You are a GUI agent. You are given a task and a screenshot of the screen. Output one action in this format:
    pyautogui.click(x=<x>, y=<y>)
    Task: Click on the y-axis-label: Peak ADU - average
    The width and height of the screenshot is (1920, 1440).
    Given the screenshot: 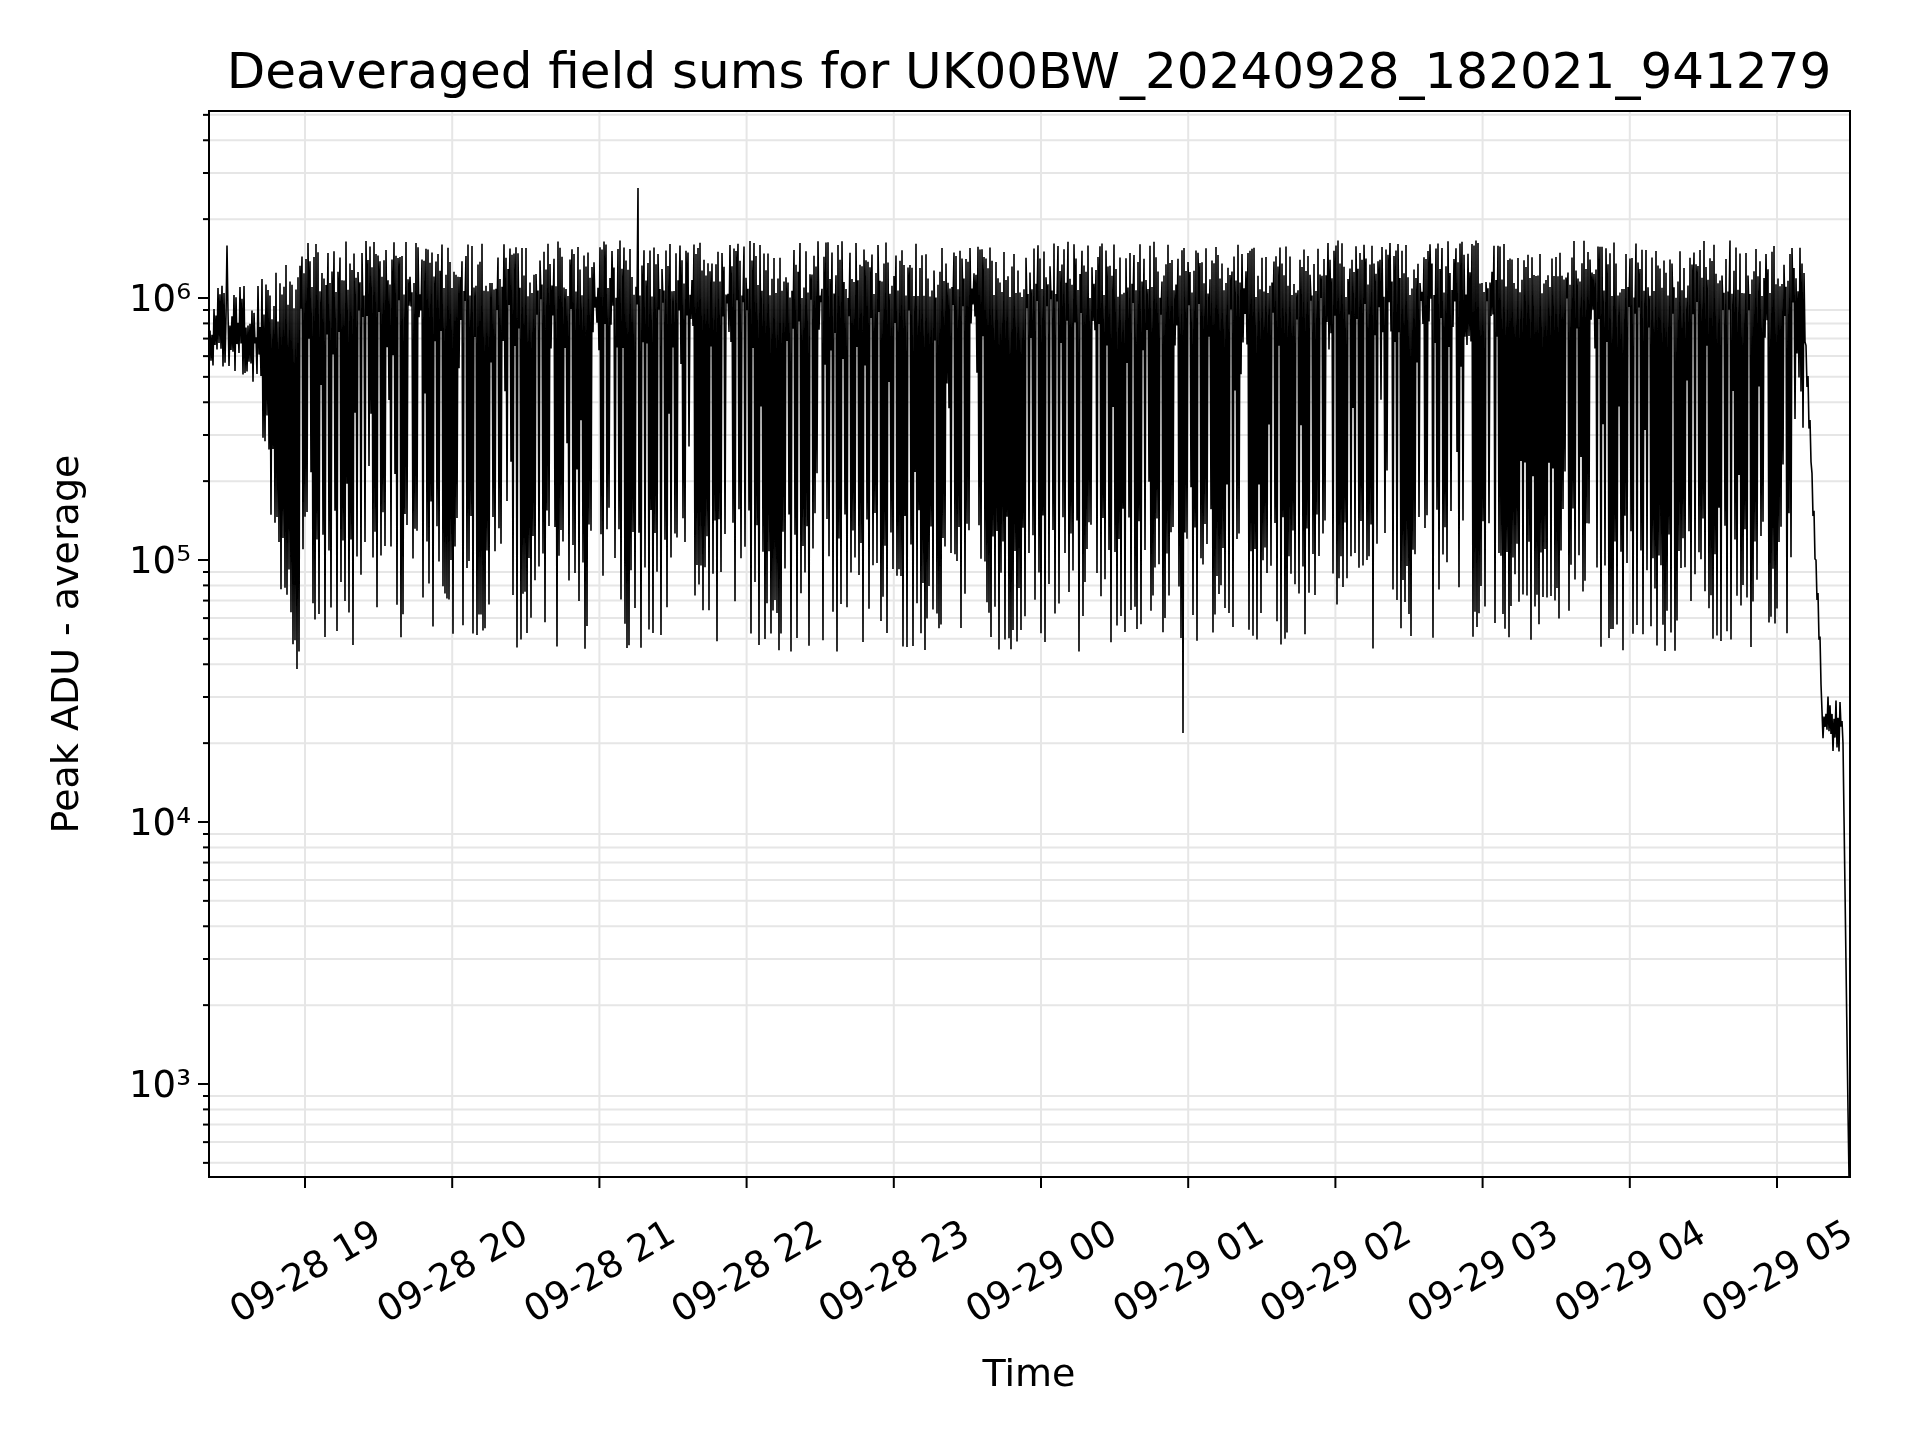 What is the action you would take?
    pyautogui.click(x=65, y=644)
    